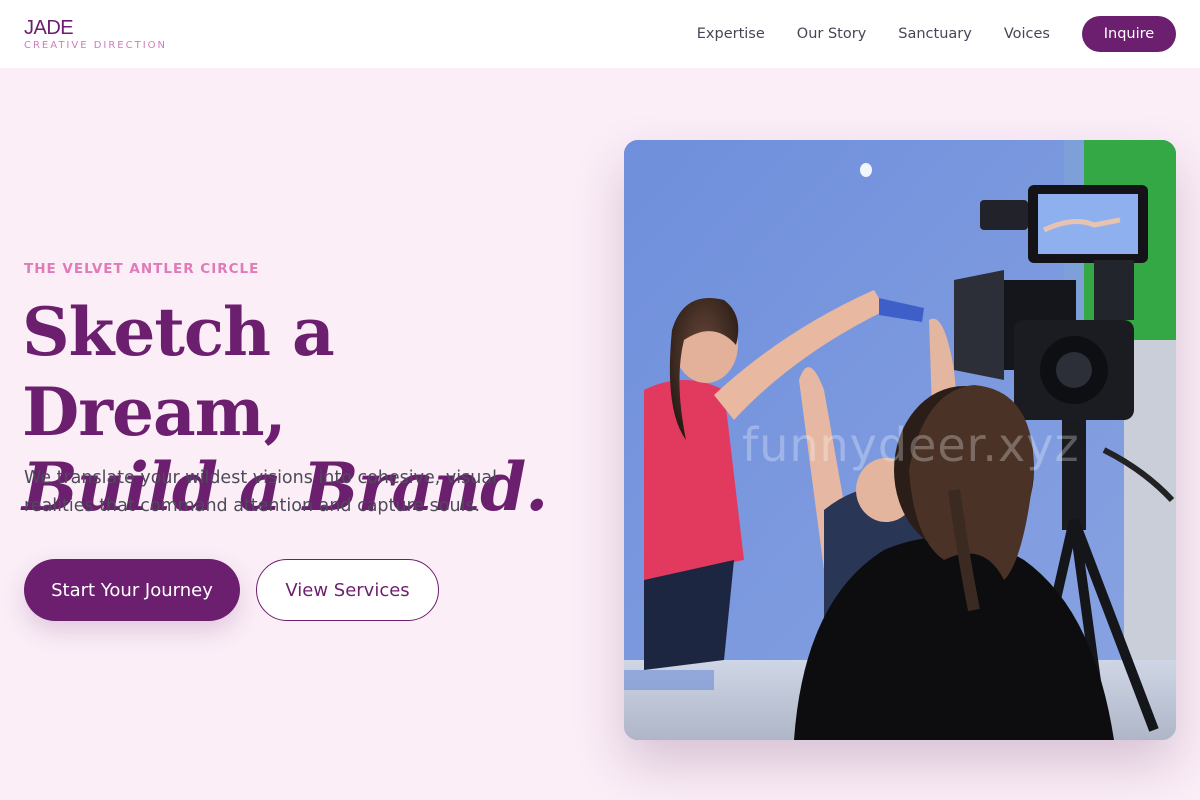 This screenshot has width=1200, height=800. Describe the element at coordinates (347, 590) in the screenshot. I see `view-services-button: View Services` at that location.